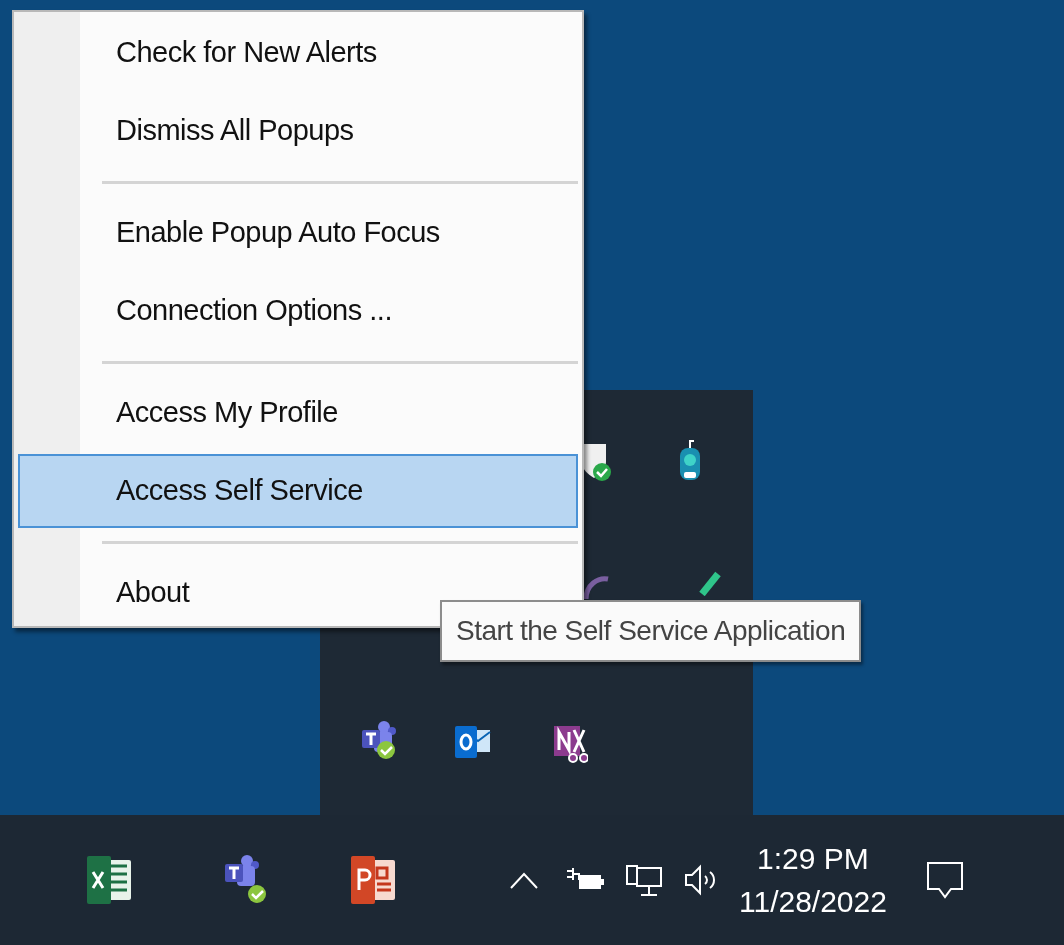  I want to click on tooltip: Start the Self Service Application, so click(651, 631).